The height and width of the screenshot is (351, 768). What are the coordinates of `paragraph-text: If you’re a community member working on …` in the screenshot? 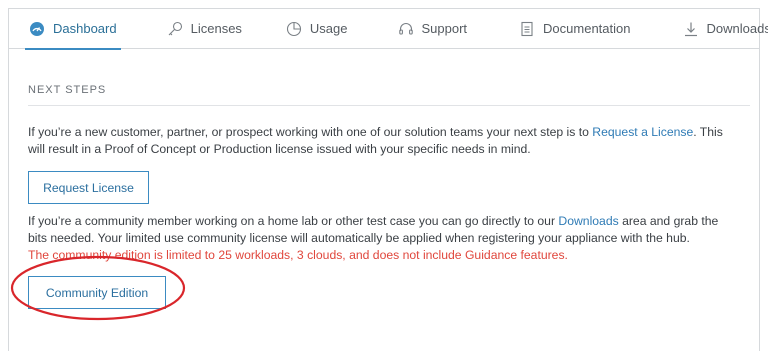 It's located at (293, 221).